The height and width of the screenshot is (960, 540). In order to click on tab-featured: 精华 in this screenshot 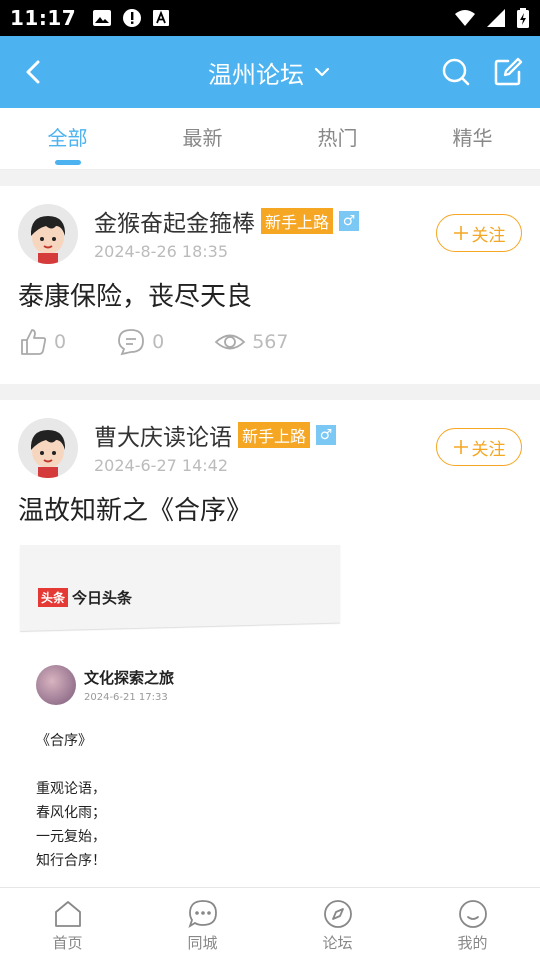, I will do `click(472, 138)`.